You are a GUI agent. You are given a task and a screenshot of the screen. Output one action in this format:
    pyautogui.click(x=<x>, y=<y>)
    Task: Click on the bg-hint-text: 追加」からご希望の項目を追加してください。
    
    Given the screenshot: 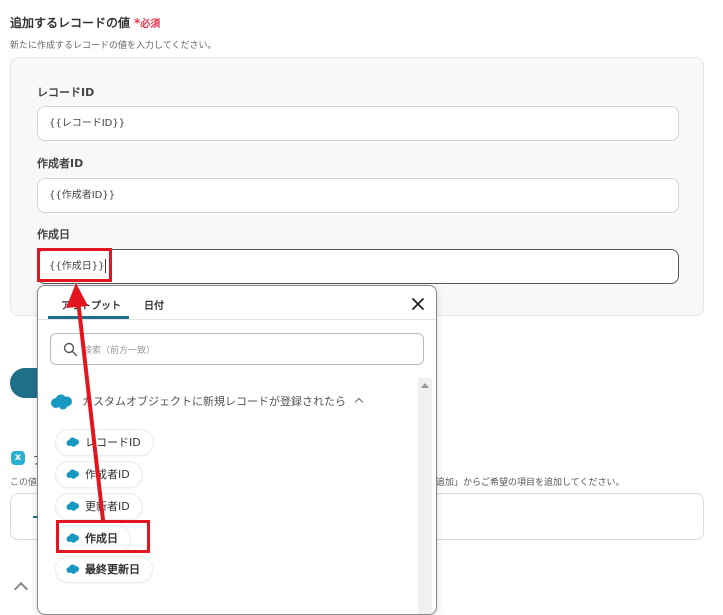 What is the action you would take?
    pyautogui.click(x=530, y=483)
    